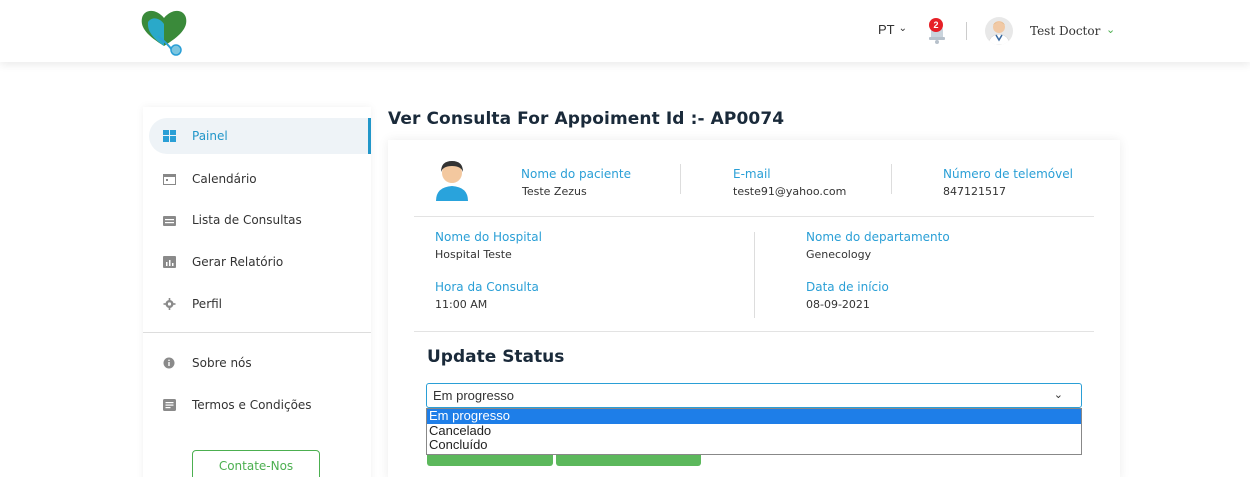 The image size is (1250, 477). Describe the element at coordinates (169, 179) in the screenshot. I see `calendar-icon` at that location.